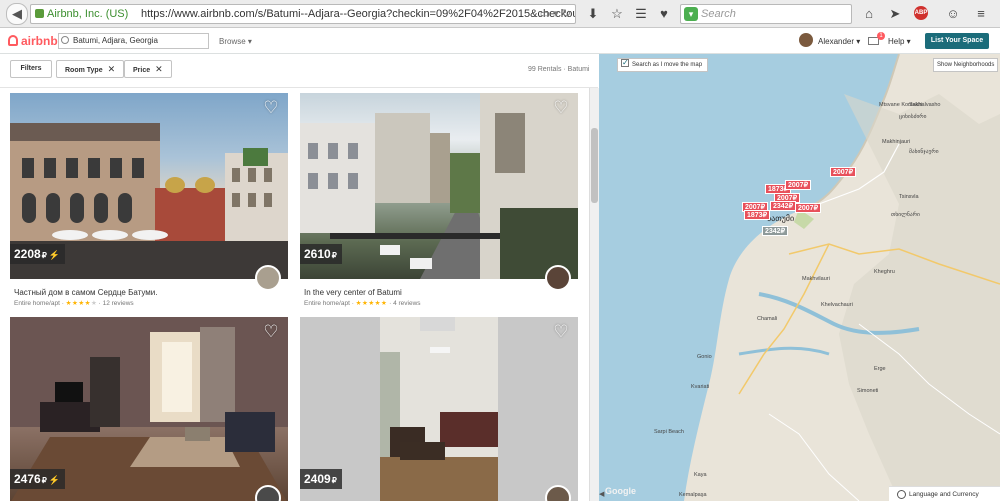 This screenshot has width=1000, height=501. I want to click on language-currency-label: Language and Currency, so click(944, 494).